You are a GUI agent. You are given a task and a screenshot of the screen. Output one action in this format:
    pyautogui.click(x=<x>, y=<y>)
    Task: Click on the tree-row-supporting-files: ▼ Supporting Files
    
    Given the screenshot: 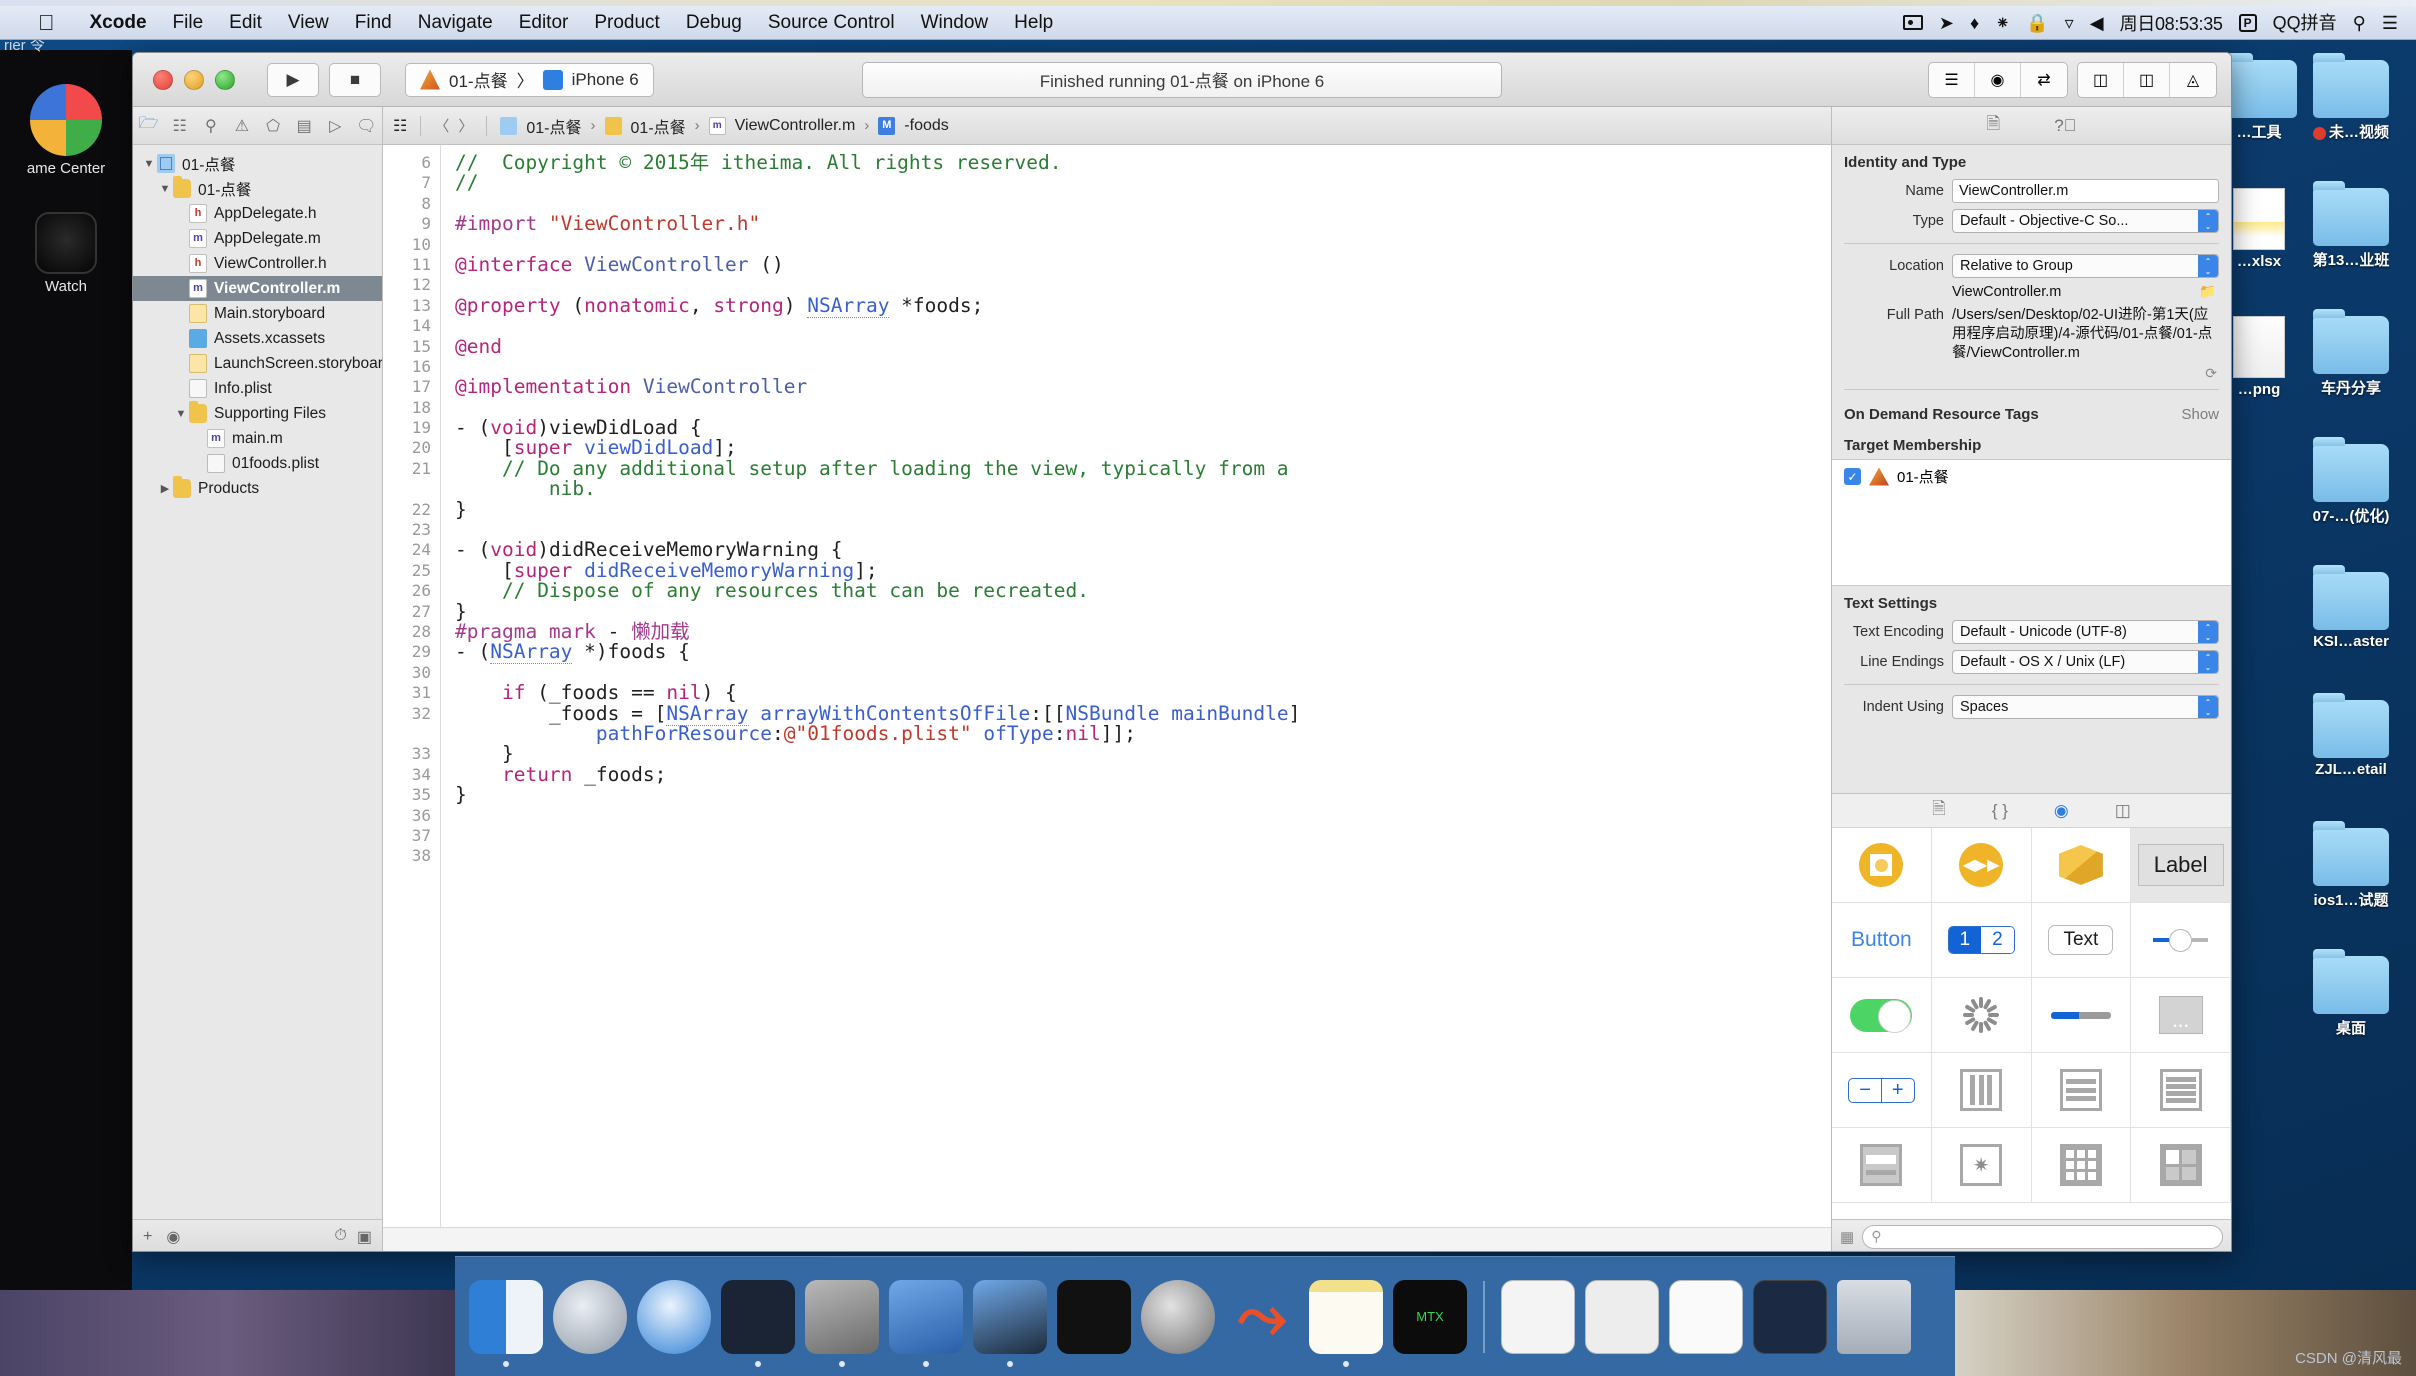 What is the action you would take?
    pyautogui.click(x=257, y=413)
    